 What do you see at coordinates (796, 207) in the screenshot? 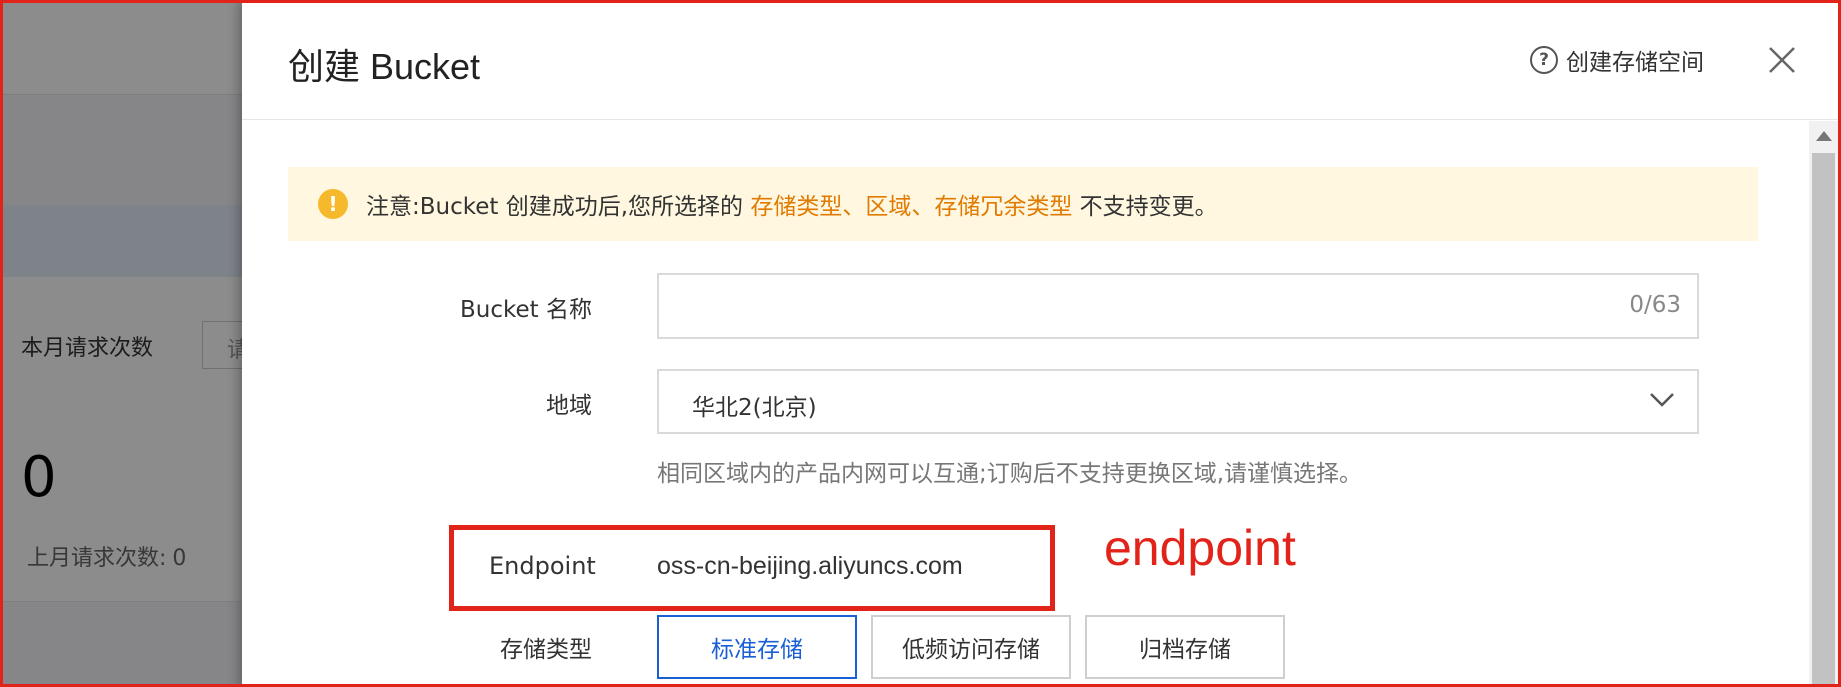
I see `notice-highlight-storage-class: 存储类型` at bounding box center [796, 207].